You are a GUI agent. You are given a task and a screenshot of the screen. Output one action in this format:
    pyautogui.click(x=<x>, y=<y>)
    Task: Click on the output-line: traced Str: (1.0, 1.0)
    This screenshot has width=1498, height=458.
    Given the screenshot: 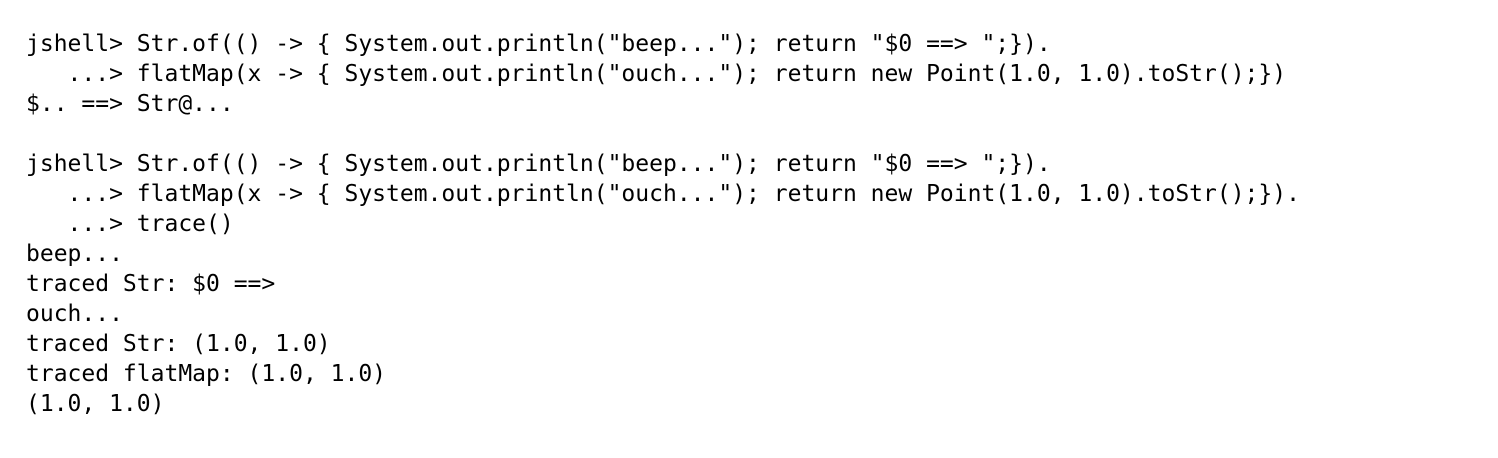 What is the action you would take?
    pyautogui.click(x=178, y=344)
    